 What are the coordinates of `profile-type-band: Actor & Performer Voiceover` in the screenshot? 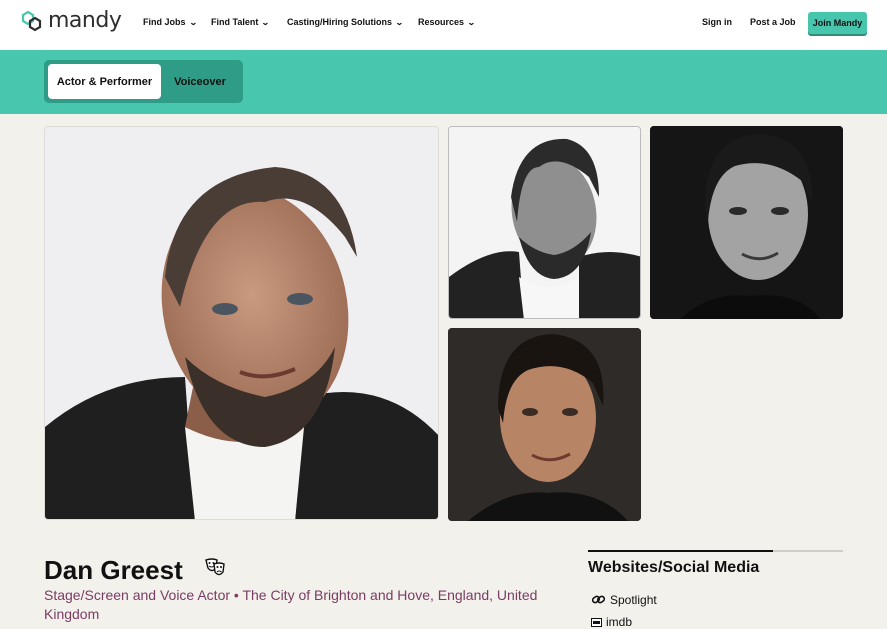 It's located at (443, 82).